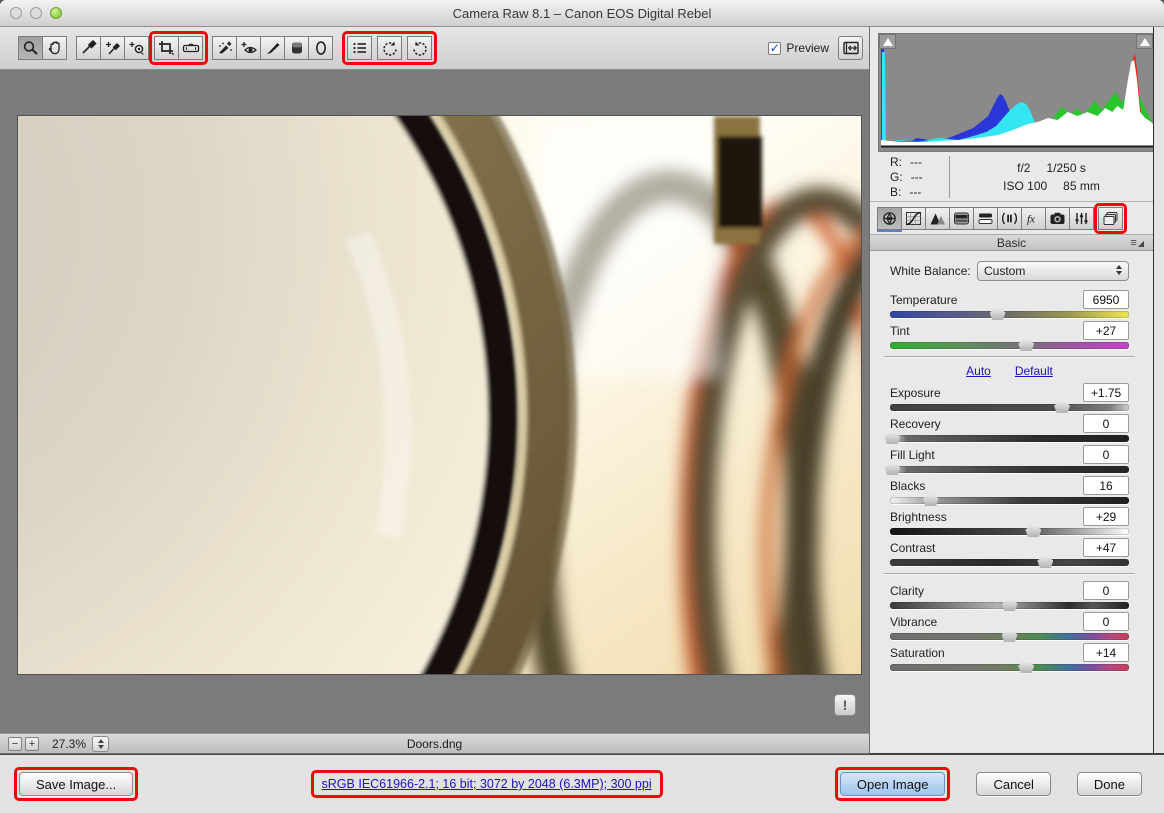  What do you see at coordinates (88, 48) in the screenshot?
I see `white-balance-tool-button` at bounding box center [88, 48].